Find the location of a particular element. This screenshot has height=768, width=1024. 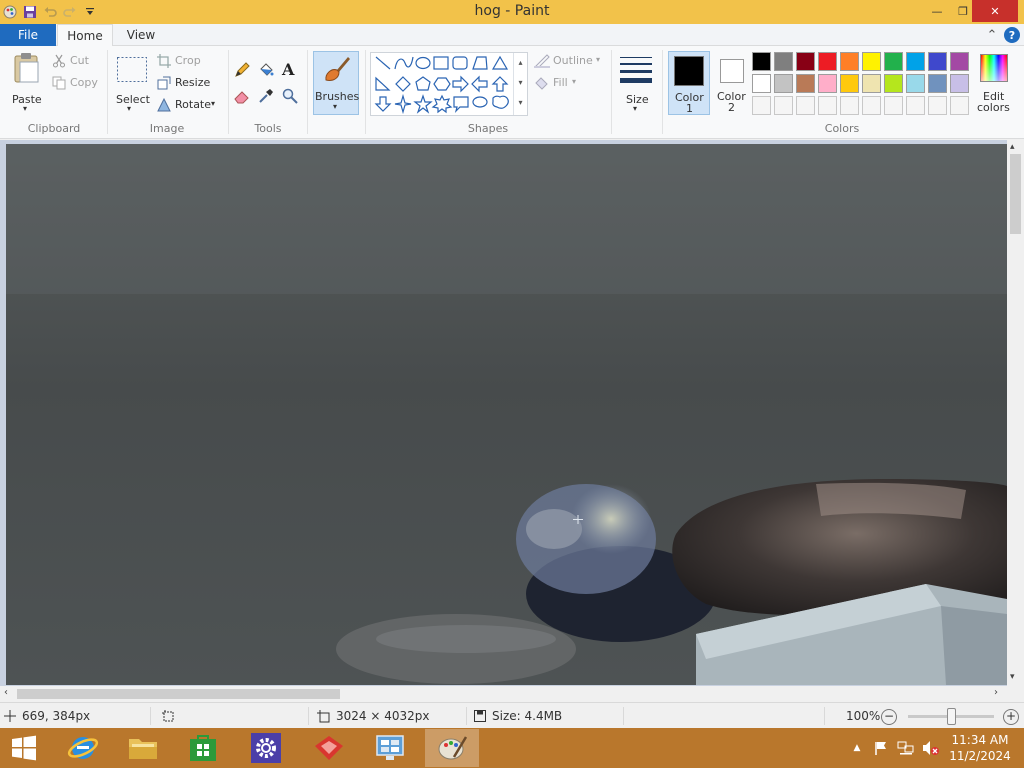

outline-button: Outline ▾ is located at coordinates (570, 62).